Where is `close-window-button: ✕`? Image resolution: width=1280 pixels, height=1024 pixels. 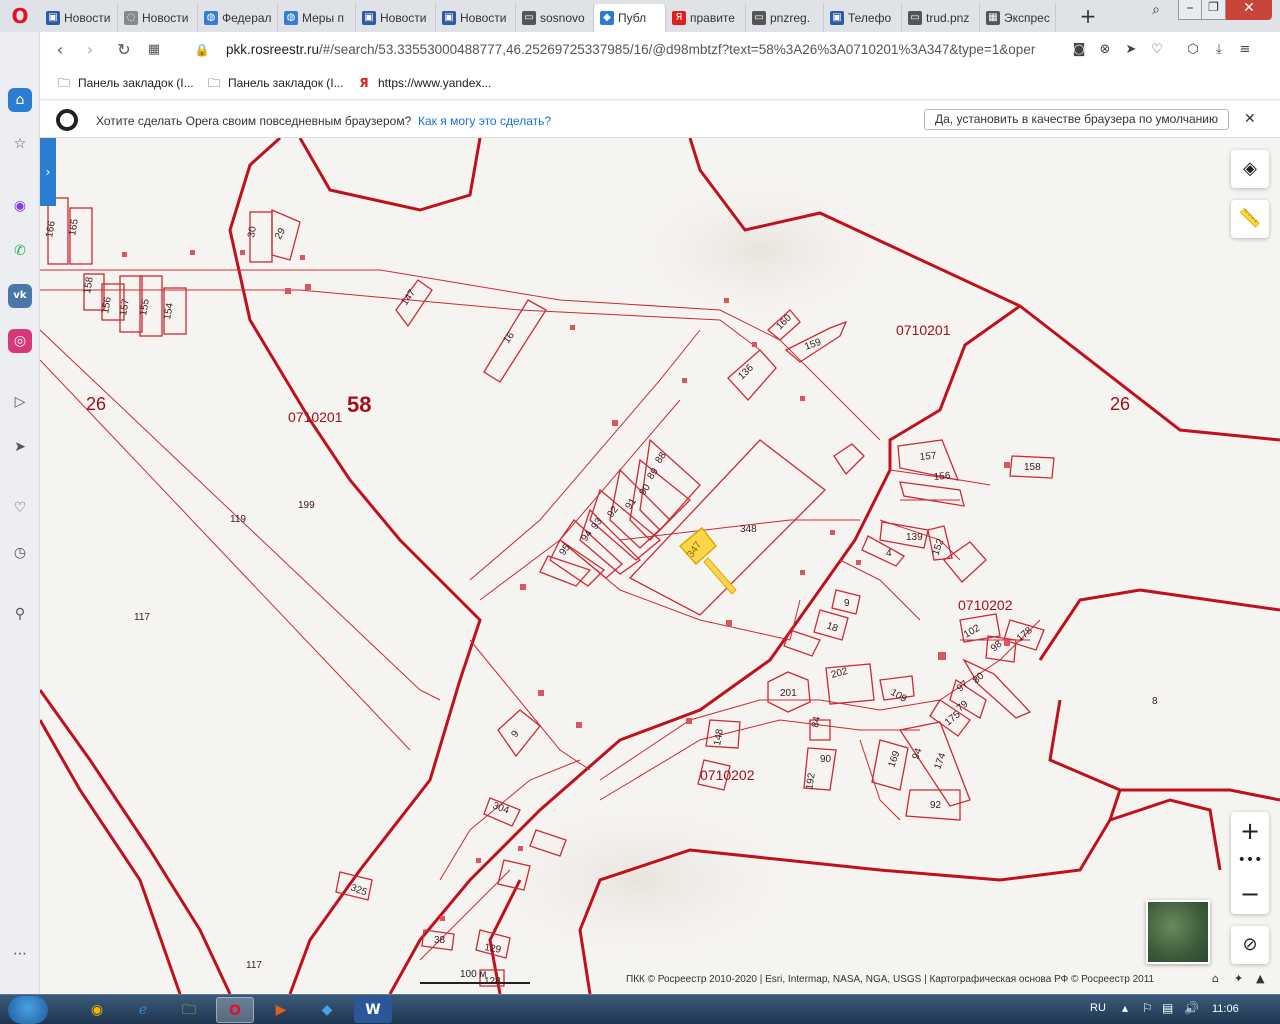 close-window-button: ✕ is located at coordinates (1249, 10).